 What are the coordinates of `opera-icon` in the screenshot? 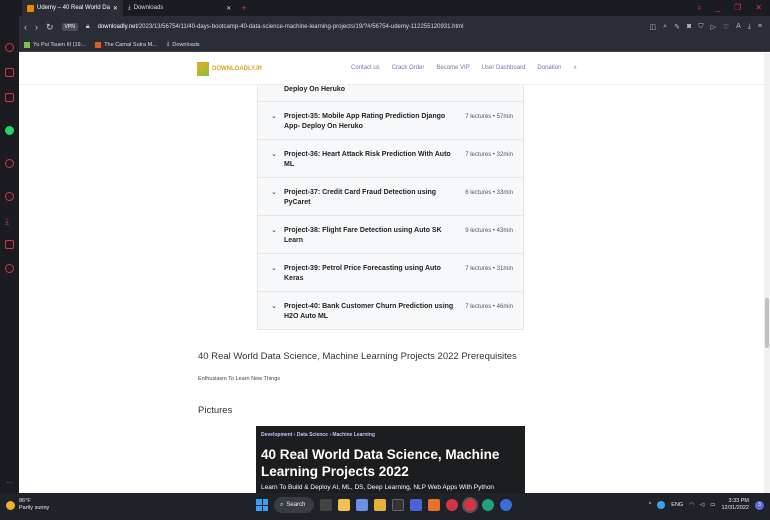 It's located at (452, 505).